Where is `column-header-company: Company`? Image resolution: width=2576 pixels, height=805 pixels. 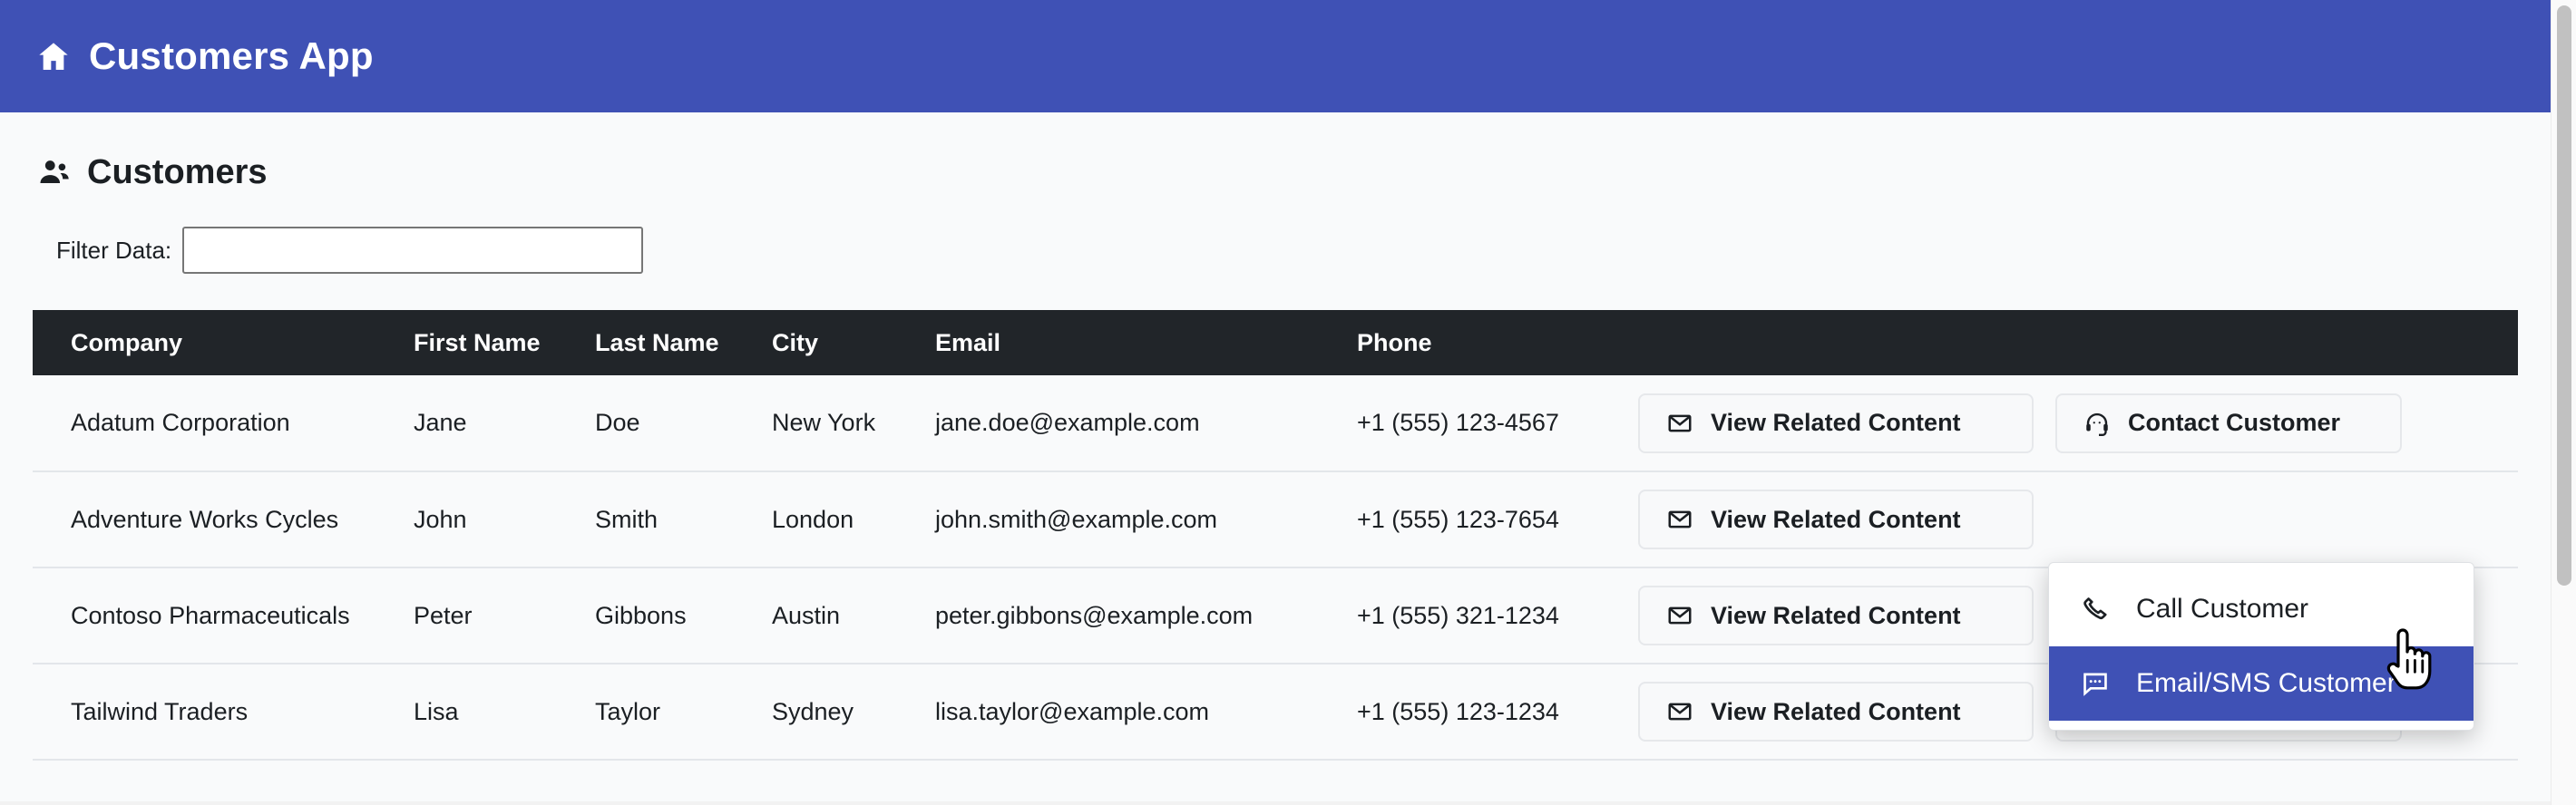
column-header-company: Company is located at coordinates (223, 343).